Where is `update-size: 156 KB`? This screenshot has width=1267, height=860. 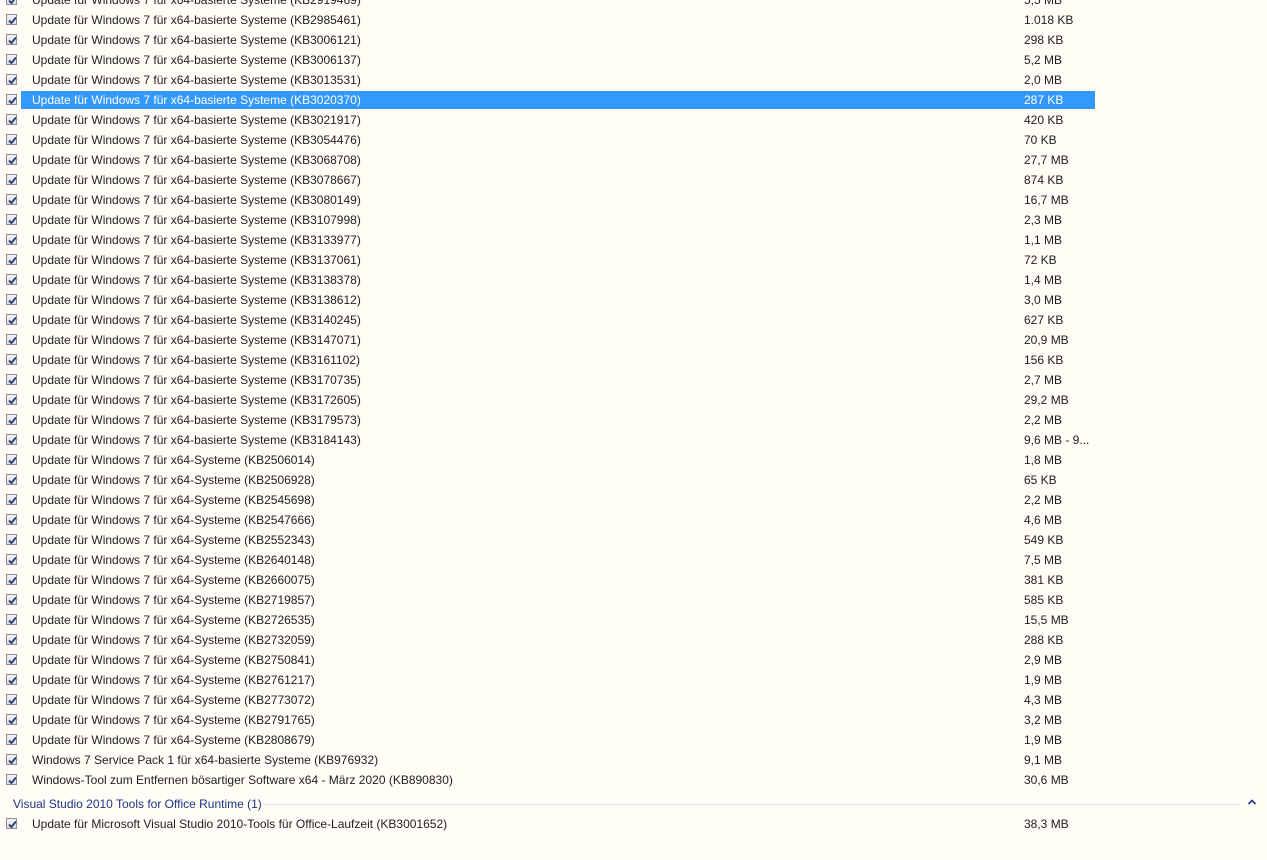 update-size: 156 KB is located at coordinates (1044, 360).